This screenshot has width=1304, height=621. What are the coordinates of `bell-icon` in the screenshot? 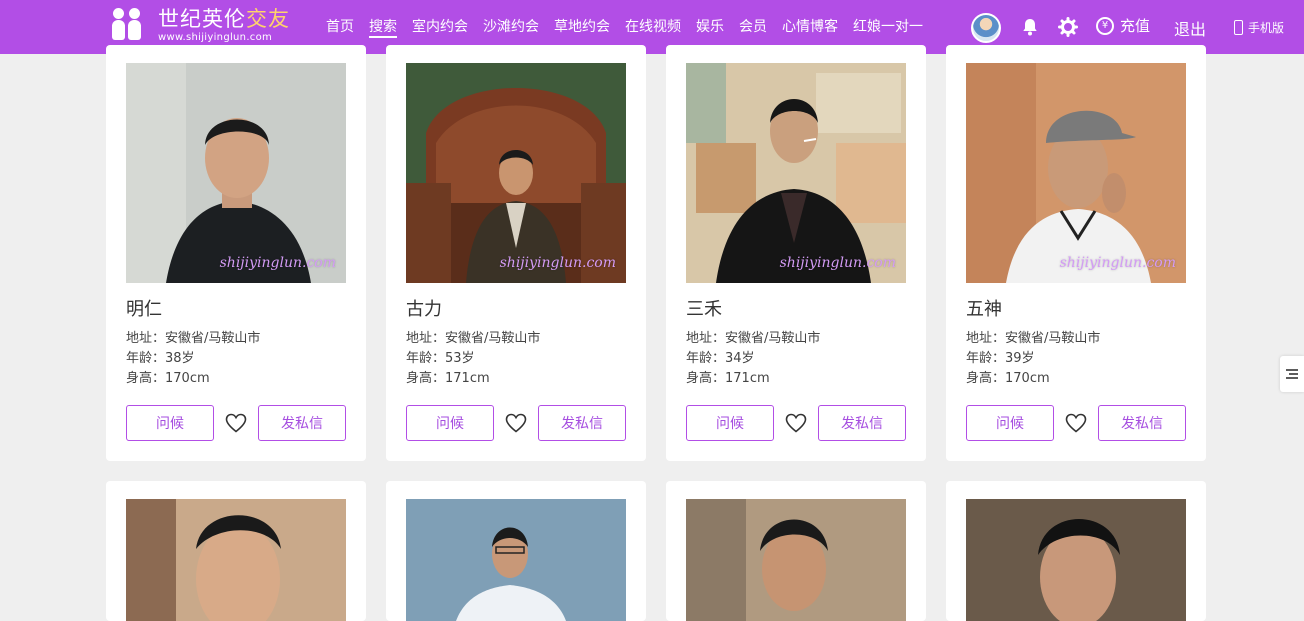 It's located at (1030, 27).